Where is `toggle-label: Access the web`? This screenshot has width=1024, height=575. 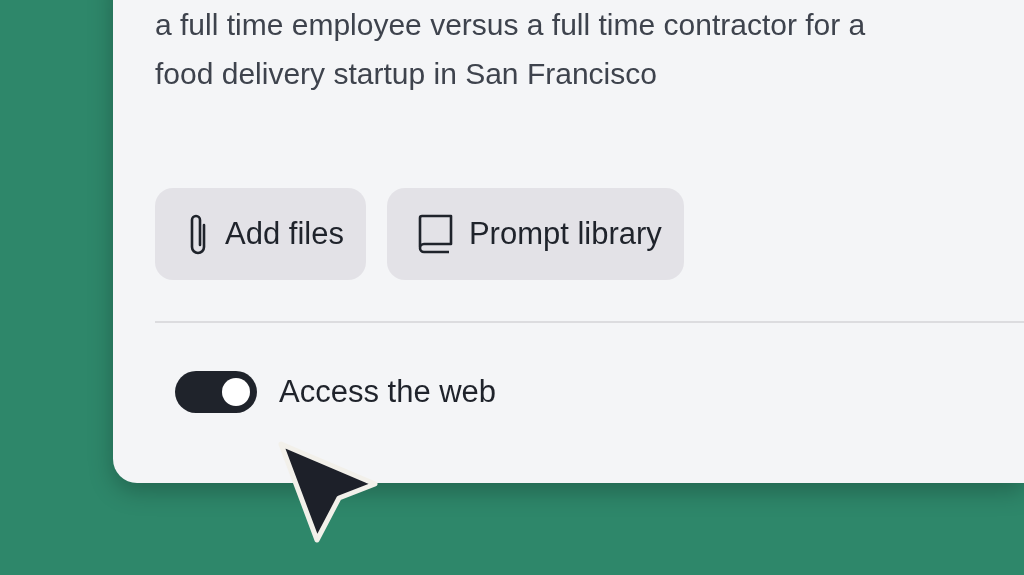
toggle-label: Access the web is located at coordinates (388, 392).